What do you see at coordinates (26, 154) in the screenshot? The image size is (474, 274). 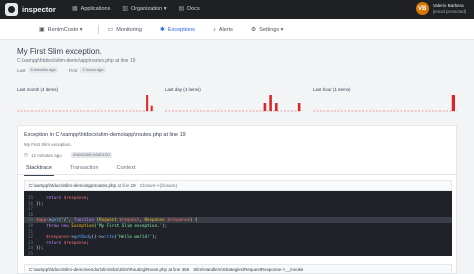 I see `clock-icon: ◷` at bounding box center [26, 154].